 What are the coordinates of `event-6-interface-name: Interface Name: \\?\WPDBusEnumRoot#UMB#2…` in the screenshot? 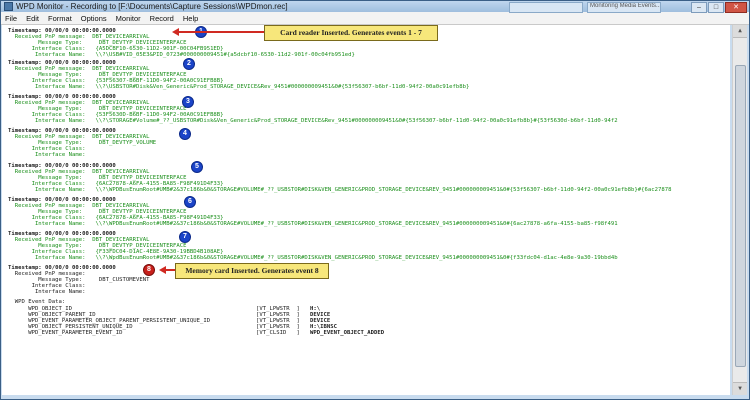 It's located at (313, 224).